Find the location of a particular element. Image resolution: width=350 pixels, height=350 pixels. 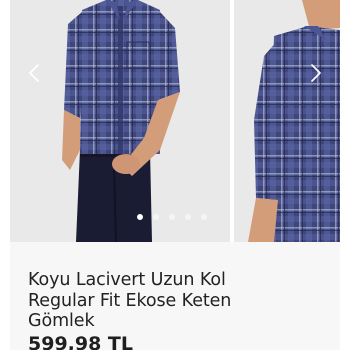

previous-image-button is located at coordinates (34, 73).